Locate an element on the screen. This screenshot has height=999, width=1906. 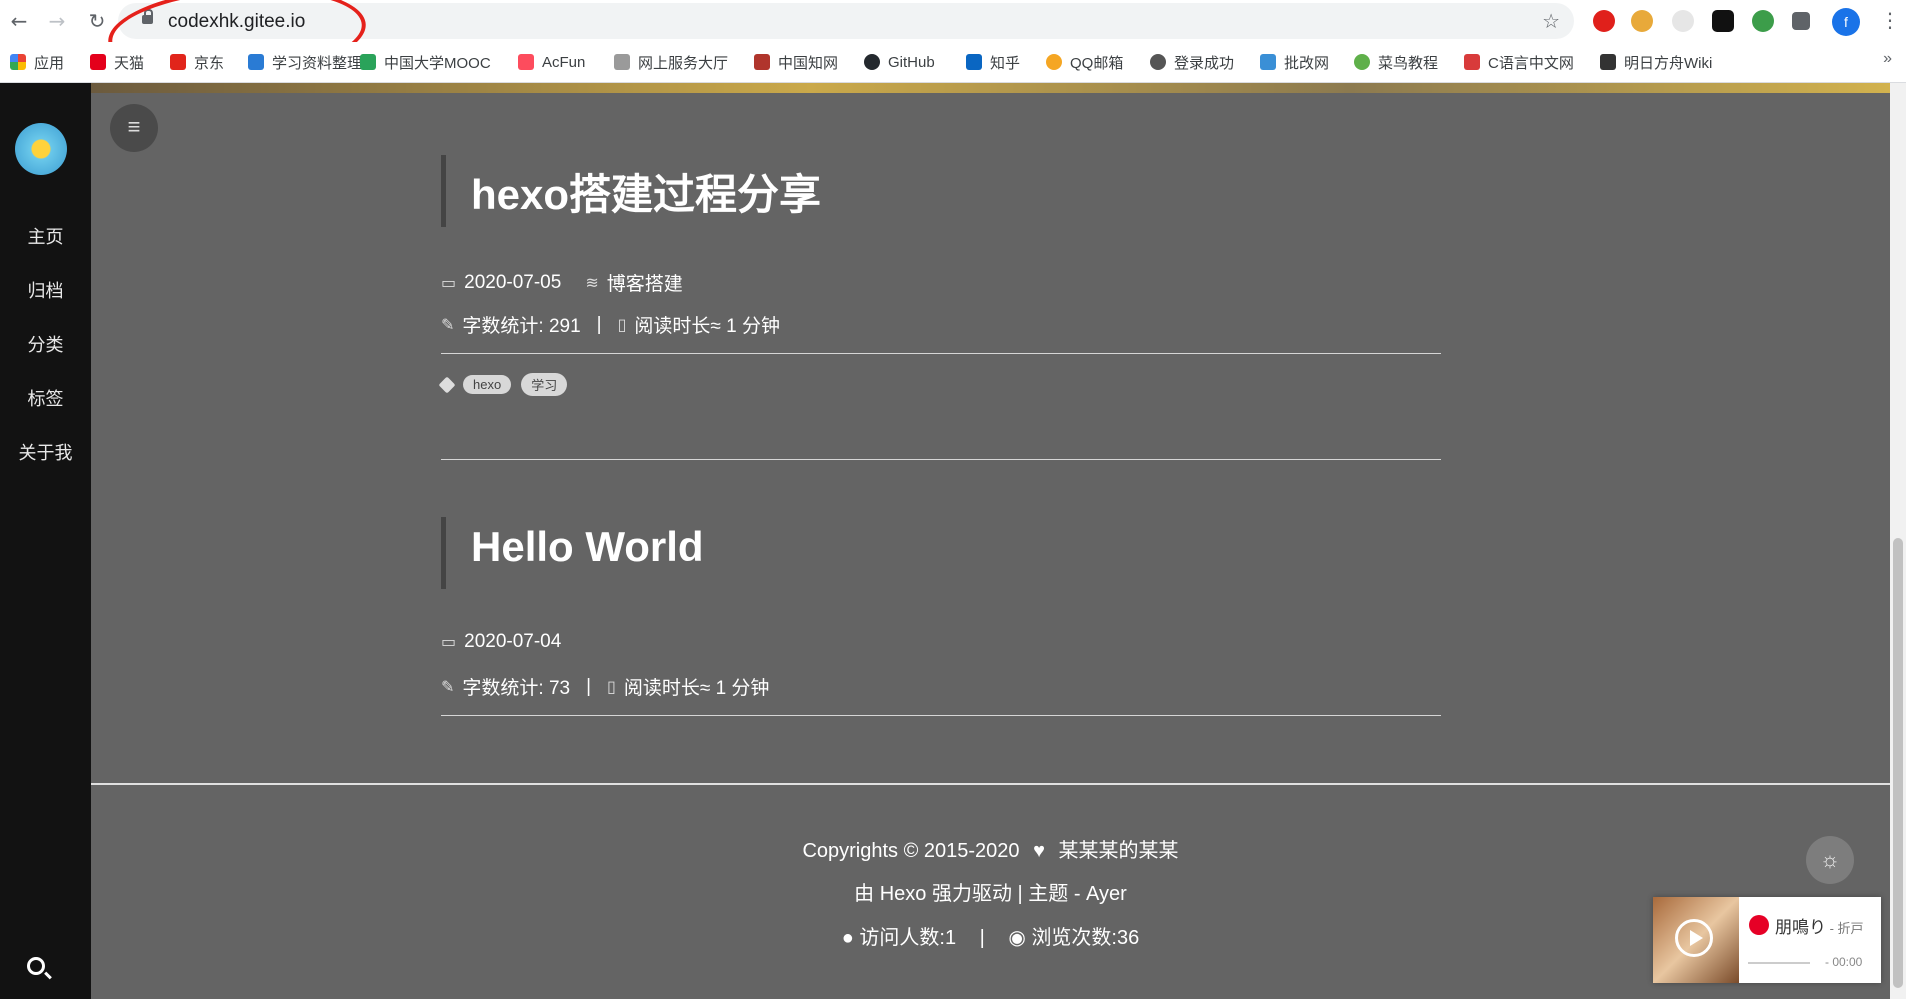
post-meta-row: ▭ 2020-07-04 is located at coordinates (501, 642).